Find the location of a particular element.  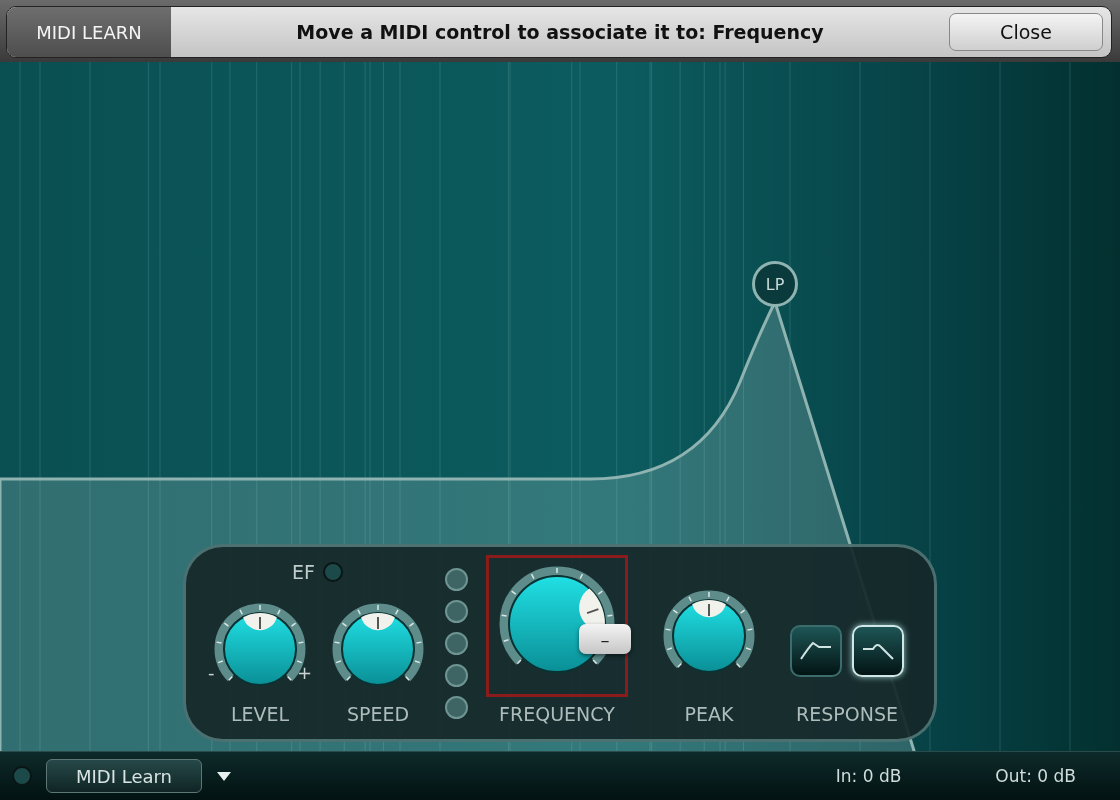

response-label: RESPONSE is located at coordinates (847, 714).